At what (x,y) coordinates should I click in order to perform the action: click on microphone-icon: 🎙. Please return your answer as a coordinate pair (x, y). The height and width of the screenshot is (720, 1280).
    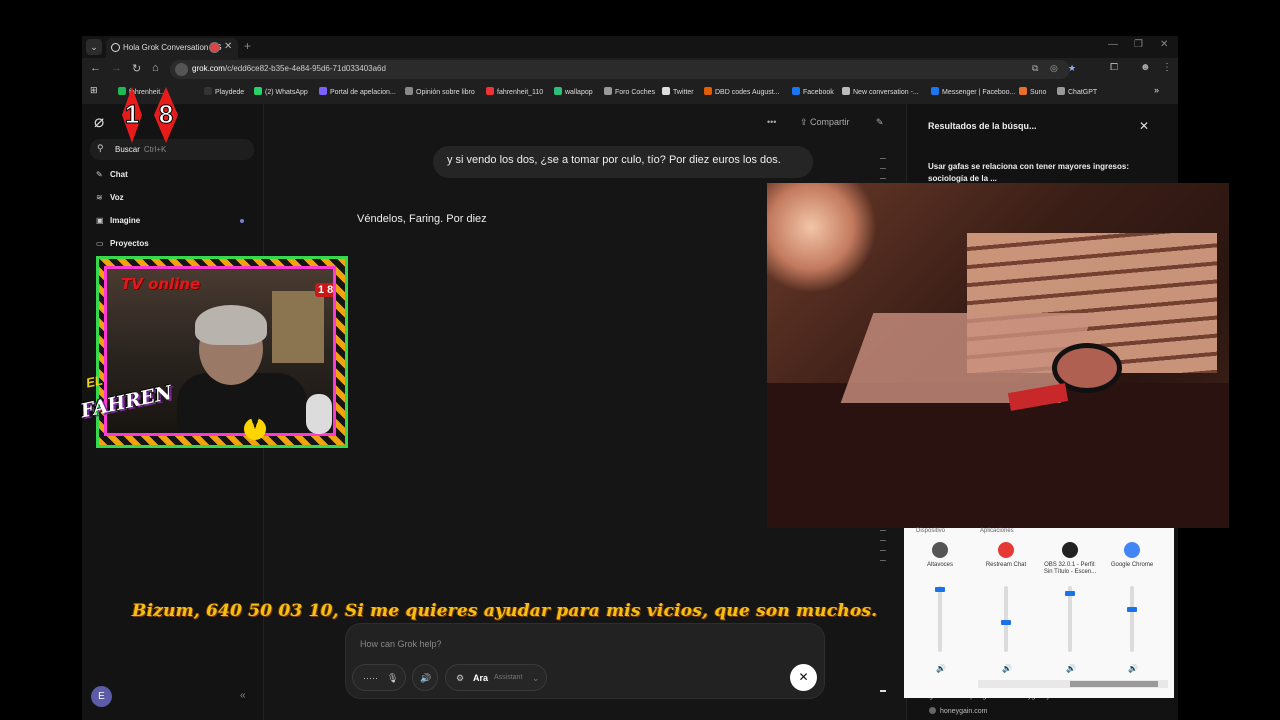
    Looking at the image, I should click on (393, 678).